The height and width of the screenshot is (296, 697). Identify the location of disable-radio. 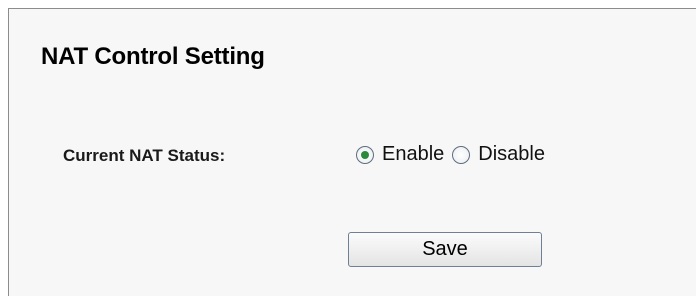
(461, 154).